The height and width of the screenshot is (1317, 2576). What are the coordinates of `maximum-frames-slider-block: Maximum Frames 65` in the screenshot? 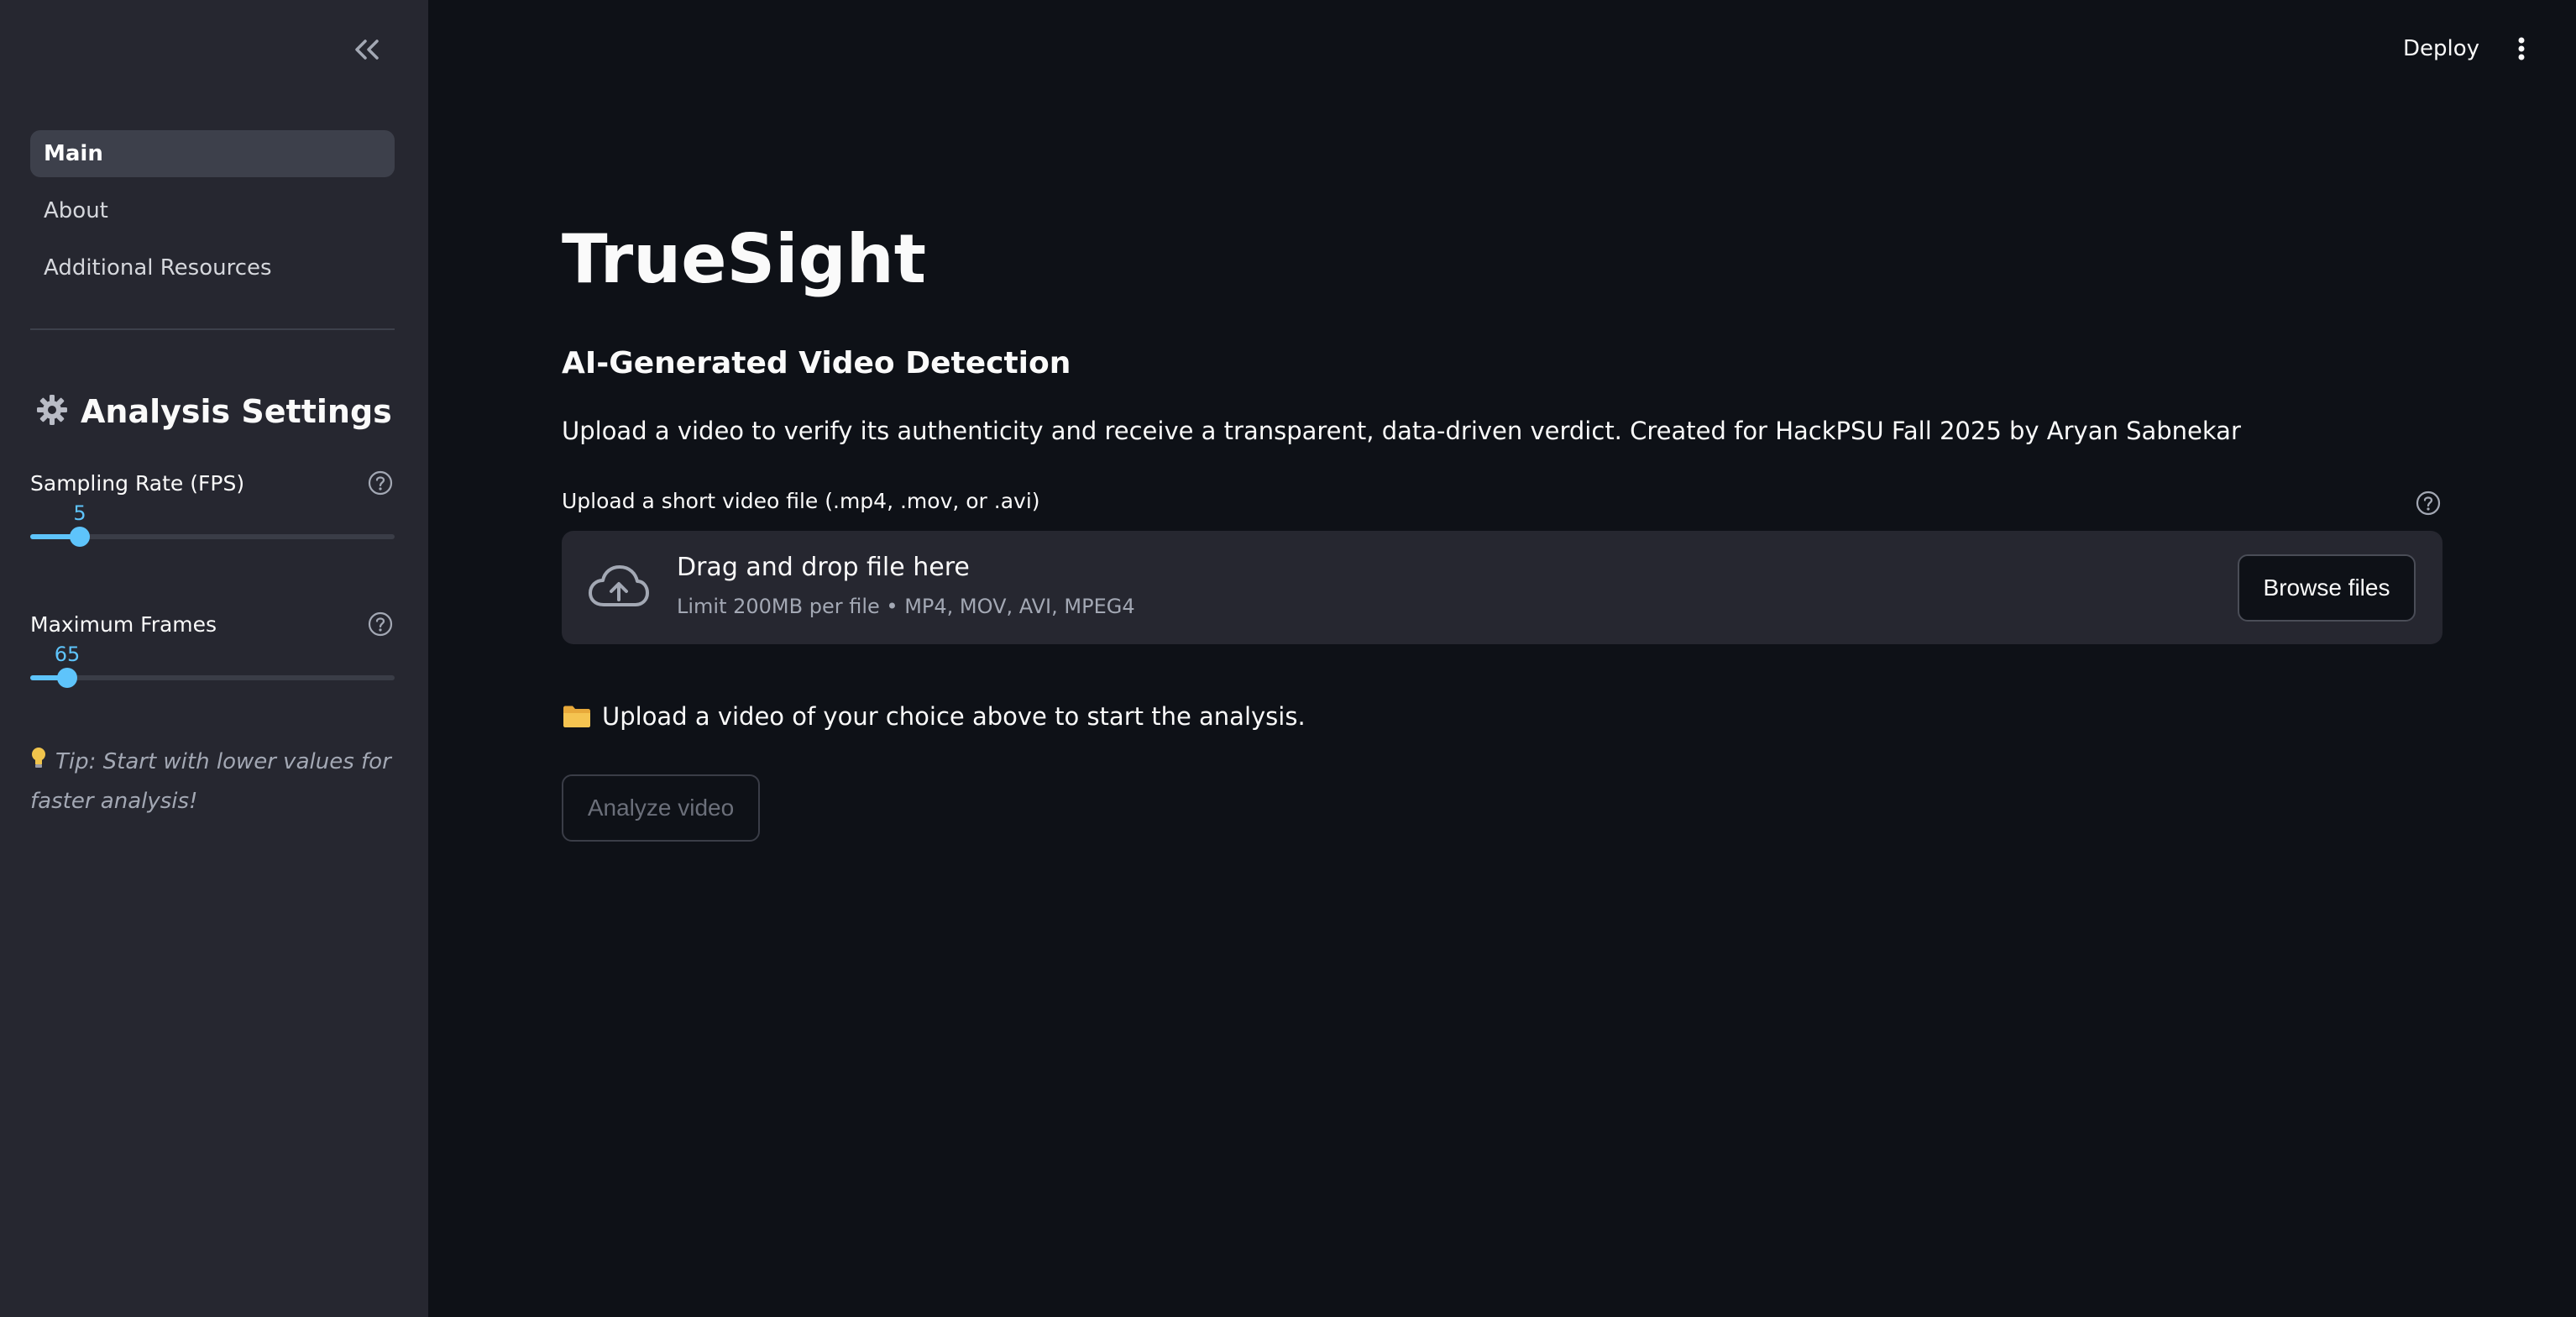 It's located at (212, 647).